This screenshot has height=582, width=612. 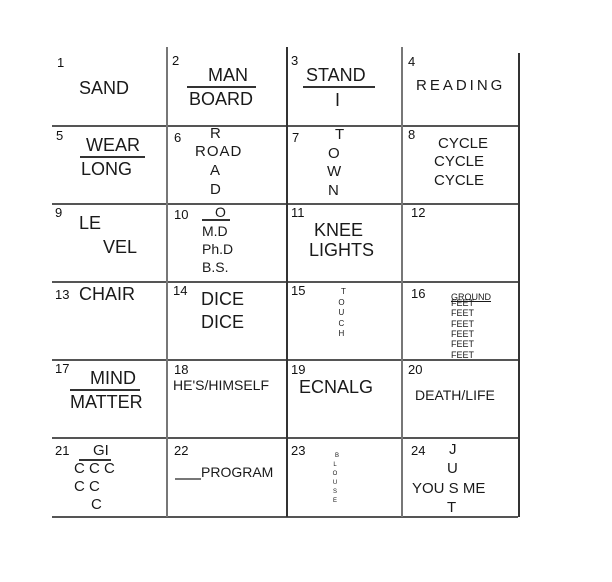 I want to click on cell-letter: U, so click(x=341, y=312).